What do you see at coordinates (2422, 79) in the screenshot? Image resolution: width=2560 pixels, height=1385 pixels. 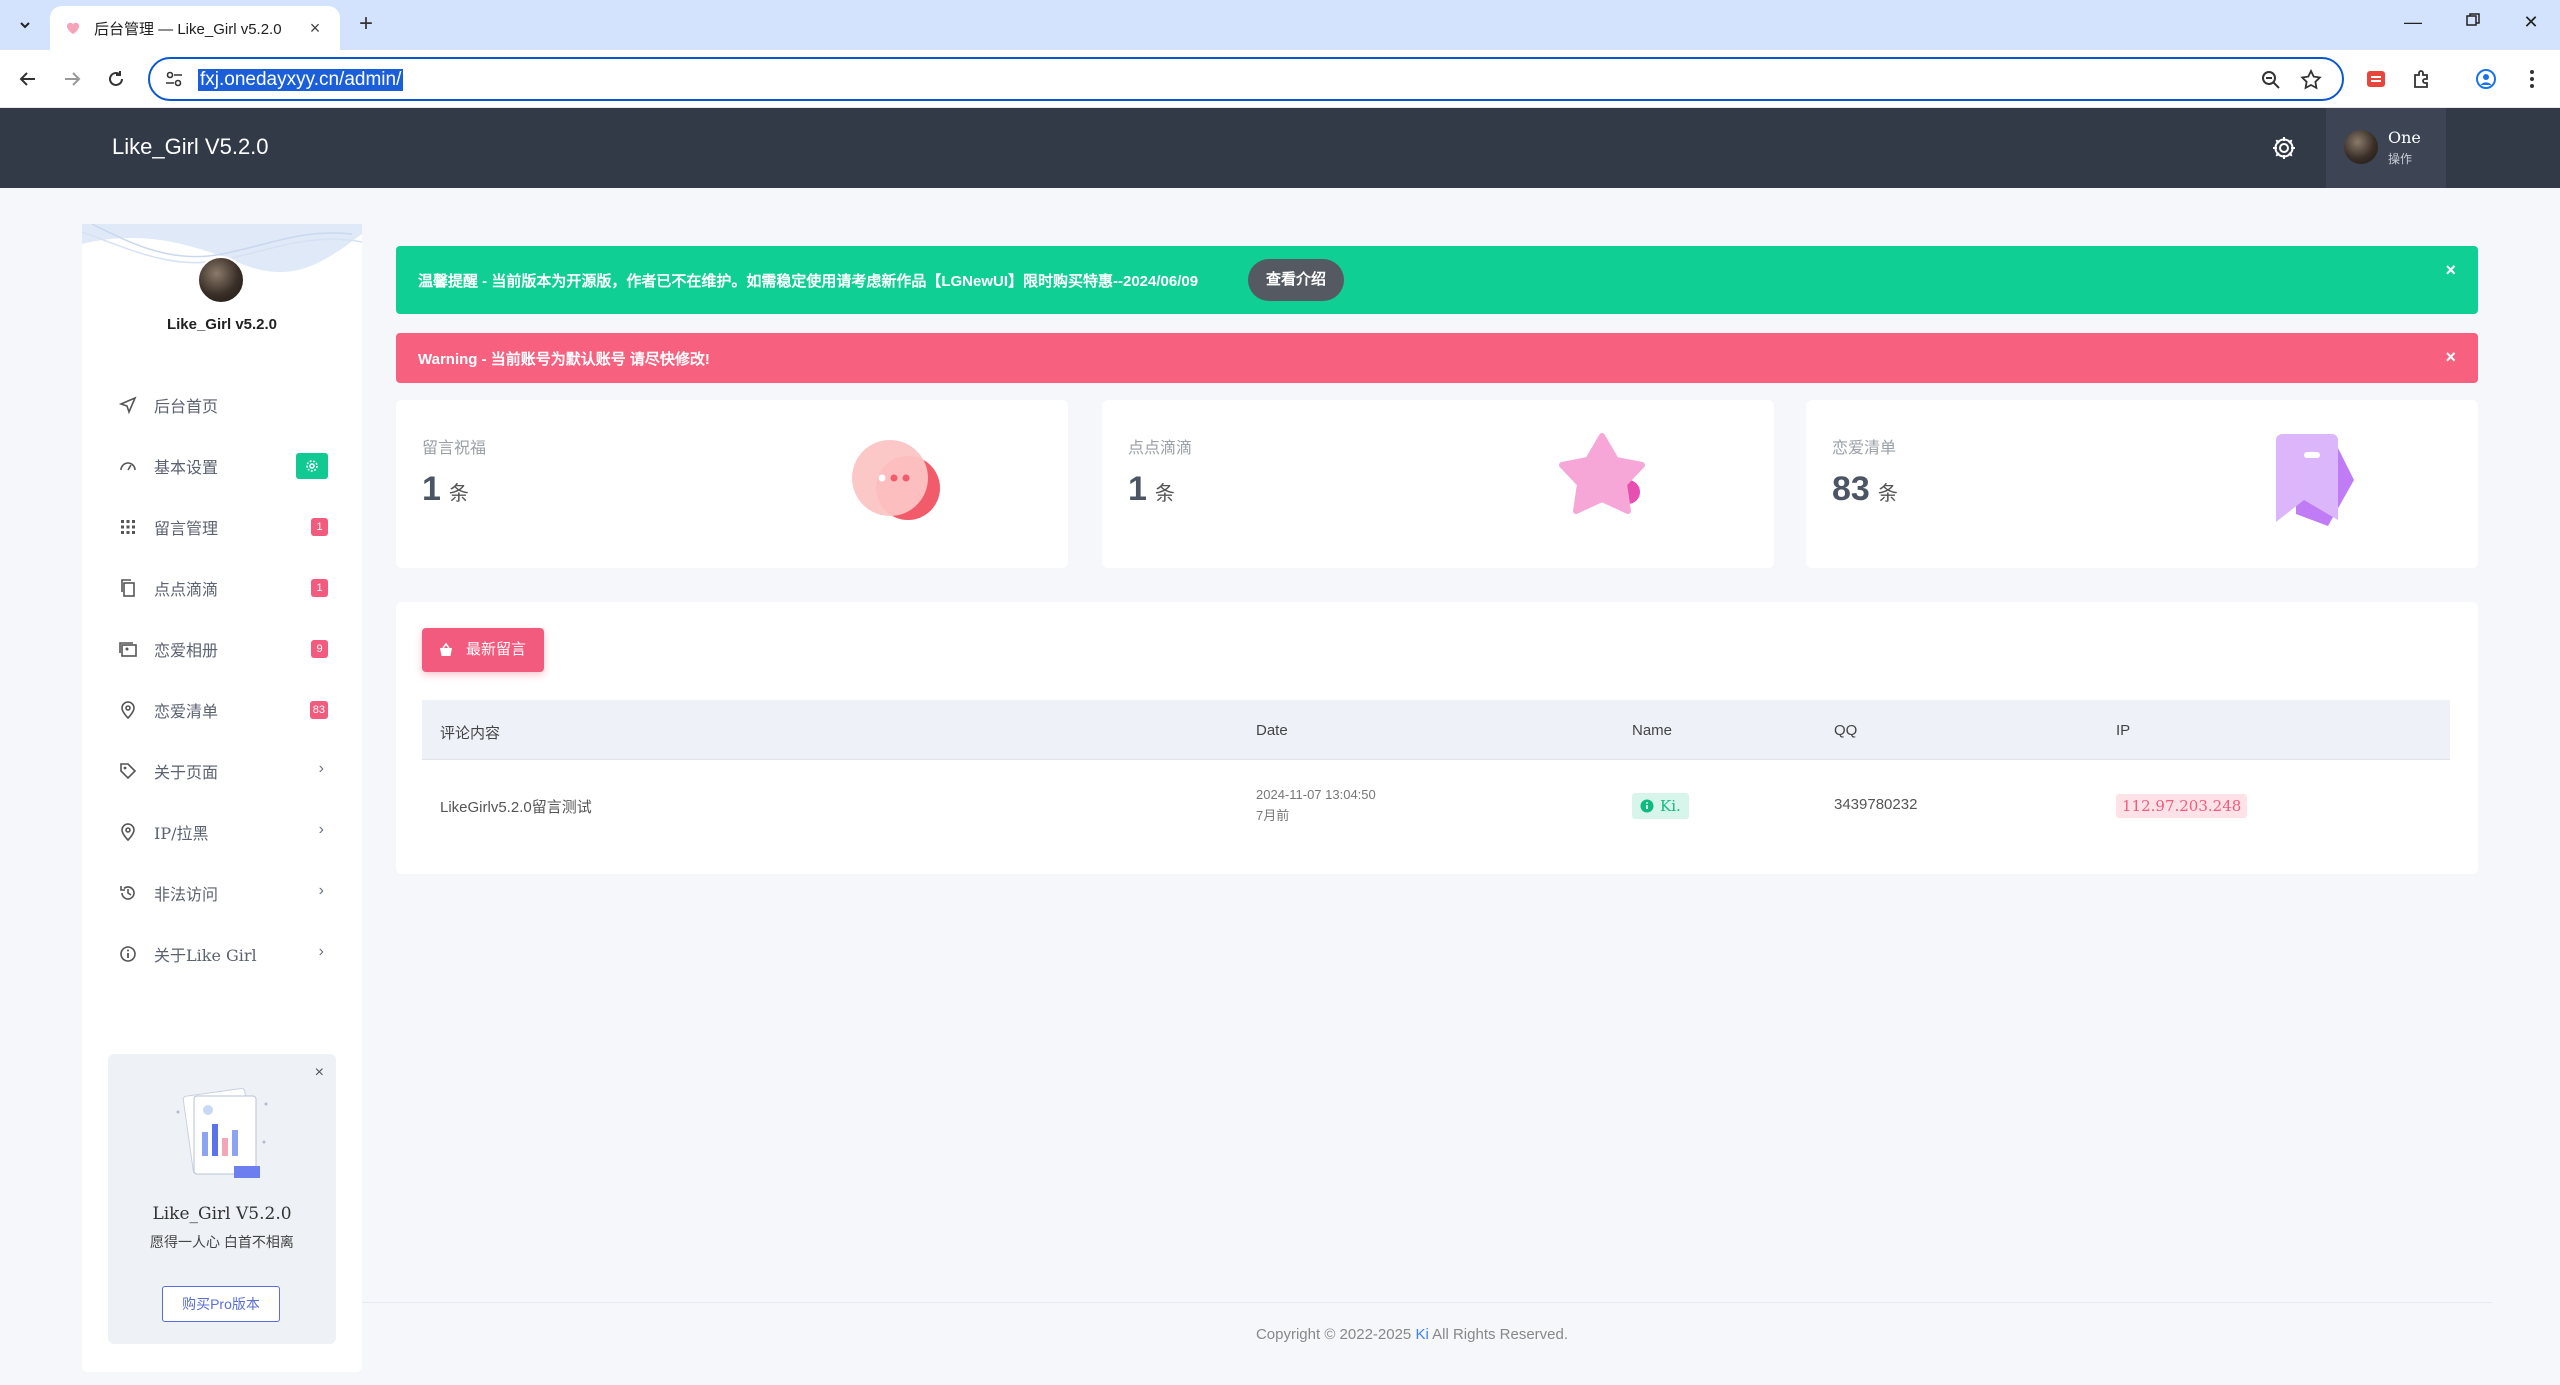 I see `extensions-puzzle-icon` at bounding box center [2422, 79].